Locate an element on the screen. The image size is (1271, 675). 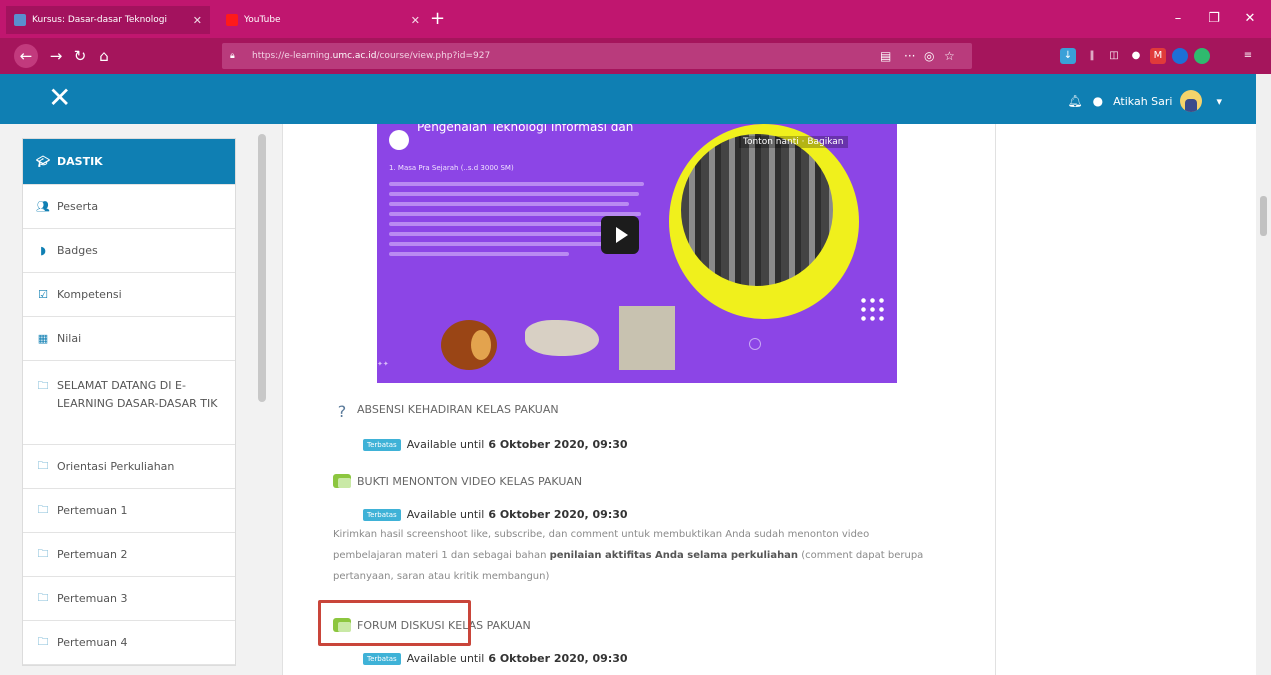
extension-blue-icon is located at coordinates (1180, 56).